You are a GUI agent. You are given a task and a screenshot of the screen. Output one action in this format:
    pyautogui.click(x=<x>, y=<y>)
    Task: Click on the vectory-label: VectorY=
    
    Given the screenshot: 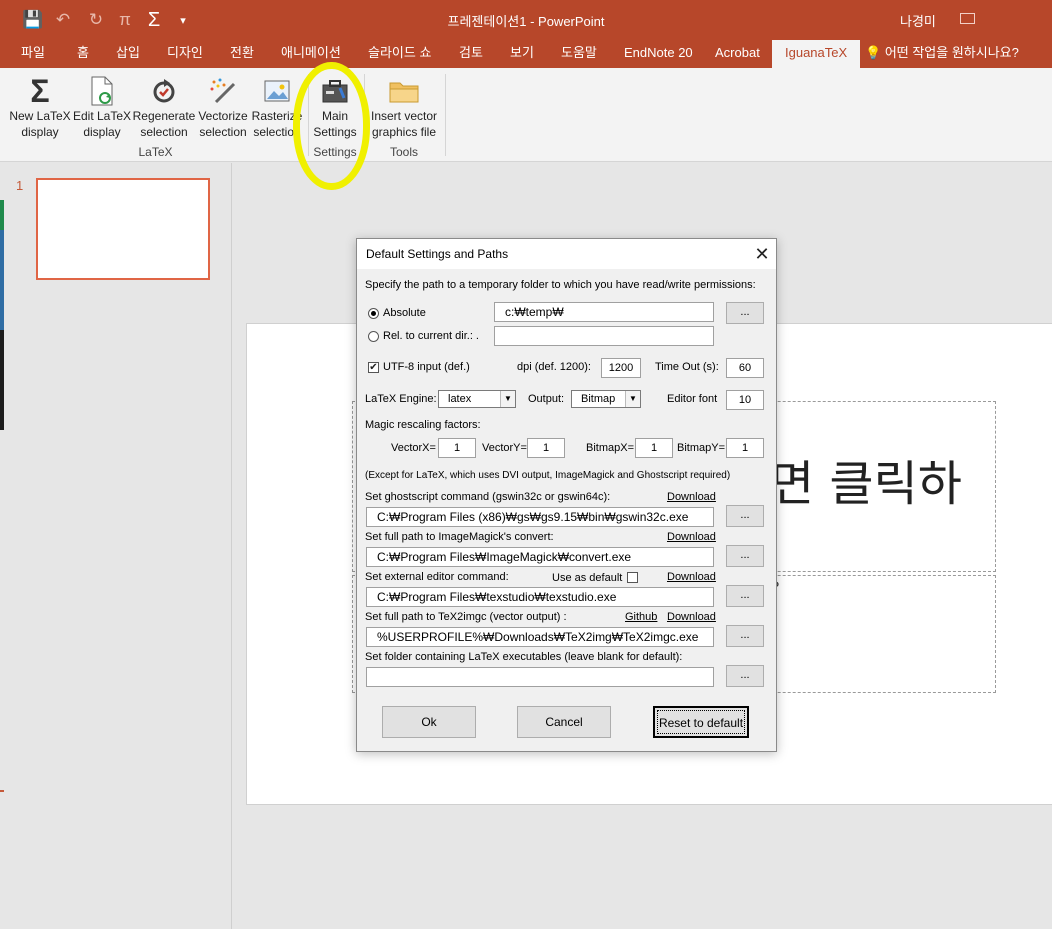 What is the action you would take?
    pyautogui.click(x=504, y=448)
    